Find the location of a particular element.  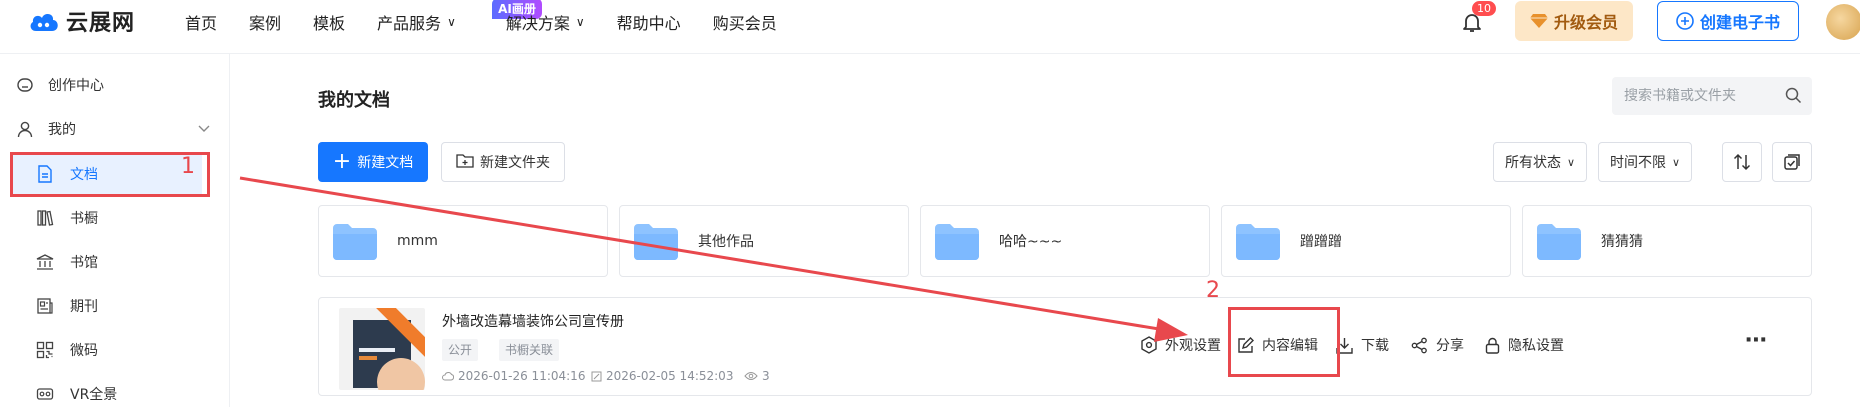

annotation-box-appearance is located at coordinates (1284, 342).